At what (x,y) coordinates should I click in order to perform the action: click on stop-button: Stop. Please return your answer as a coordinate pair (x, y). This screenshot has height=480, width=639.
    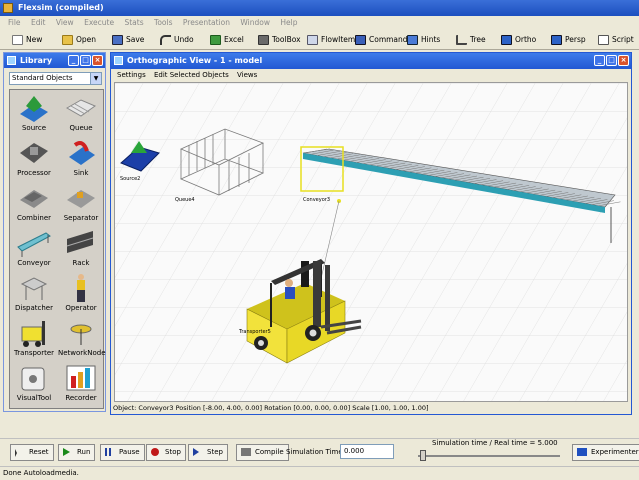
    Looking at the image, I should click on (166, 452).